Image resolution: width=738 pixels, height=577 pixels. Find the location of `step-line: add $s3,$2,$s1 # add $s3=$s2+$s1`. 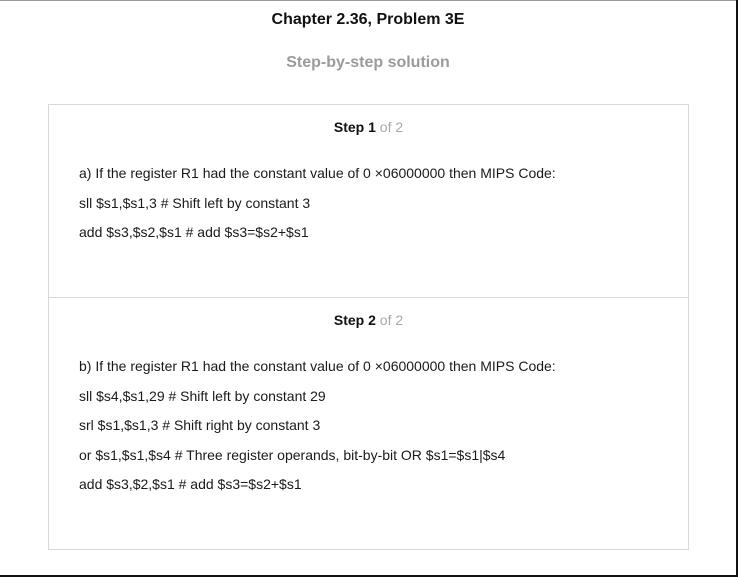

step-line: add $s3,$2,$s1 # add $s3=$s2+$s1 is located at coordinates (190, 484).